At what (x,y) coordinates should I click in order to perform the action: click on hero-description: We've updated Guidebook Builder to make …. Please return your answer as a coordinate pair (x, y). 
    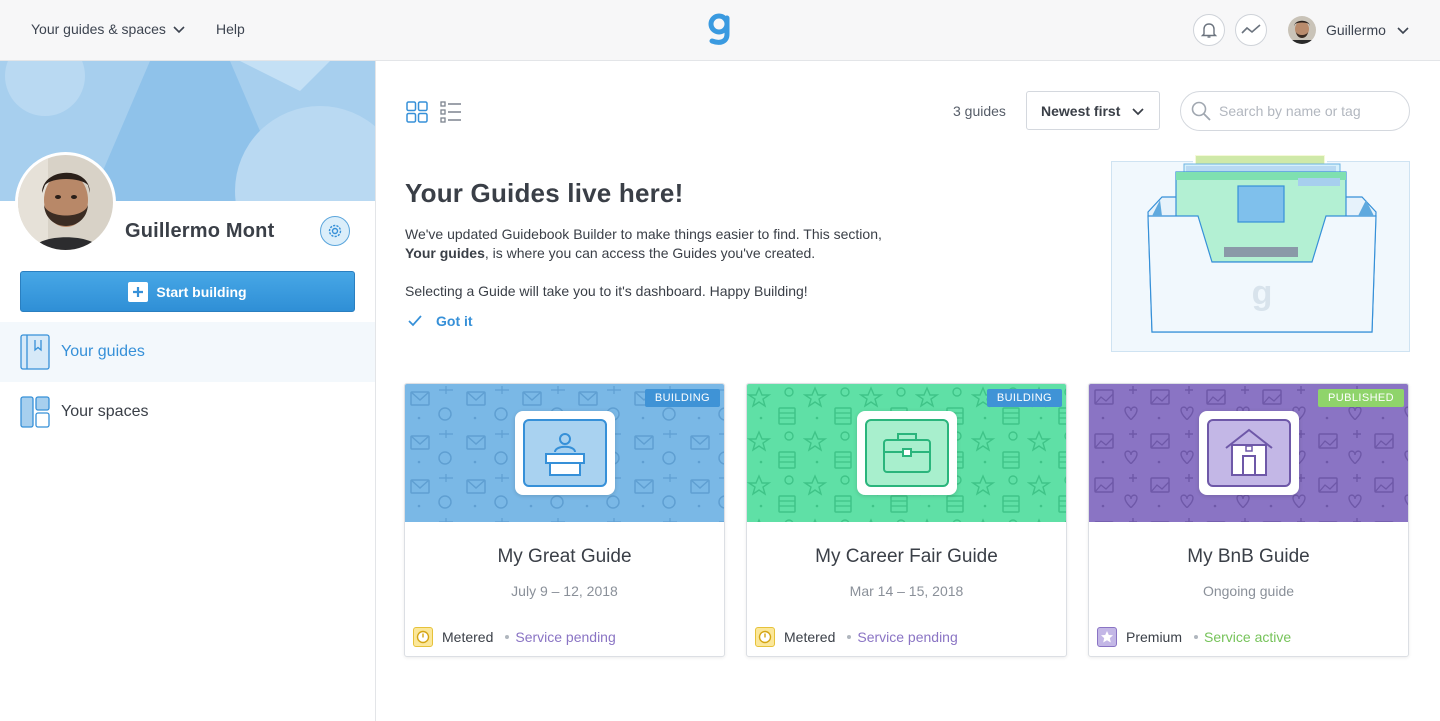
    Looking at the image, I should click on (665, 244).